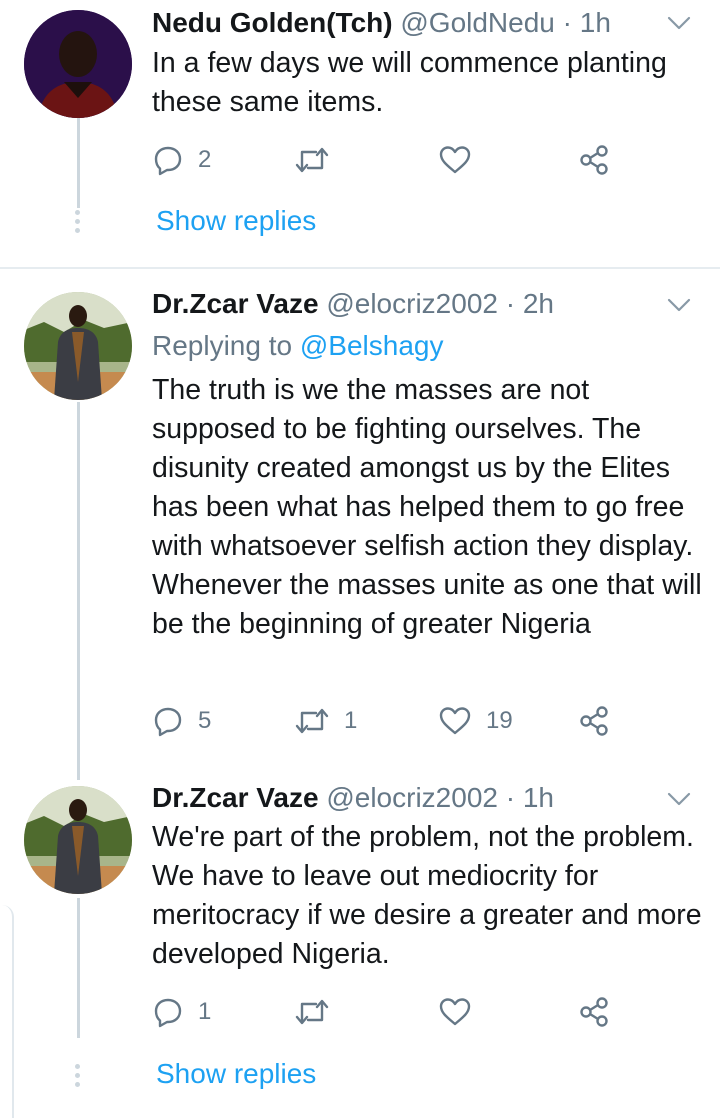  Describe the element at coordinates (297, 346) in the screenshot. I see `replying-to: Replying to @Belshagy` at that location.